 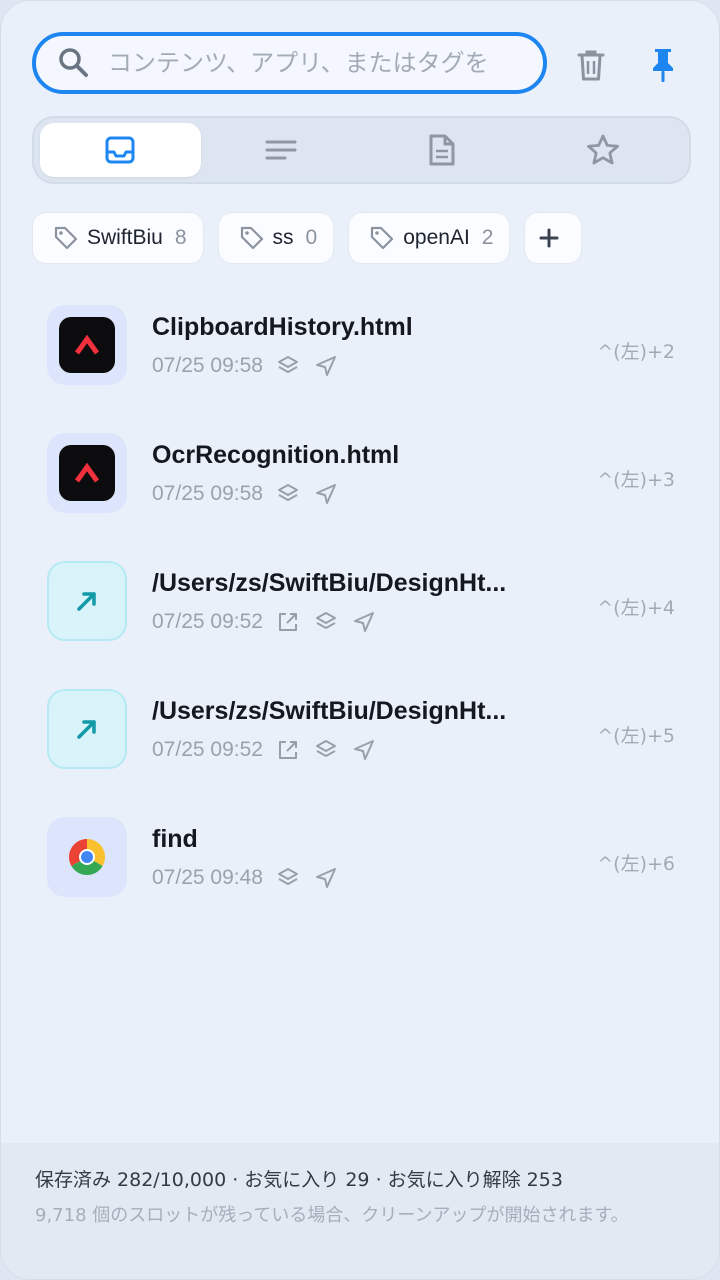 What do you see at coordinates (636, 736) in the screenshot?
I see `item-shortcut: ^(左)+5` at bounding box center [636, 736].